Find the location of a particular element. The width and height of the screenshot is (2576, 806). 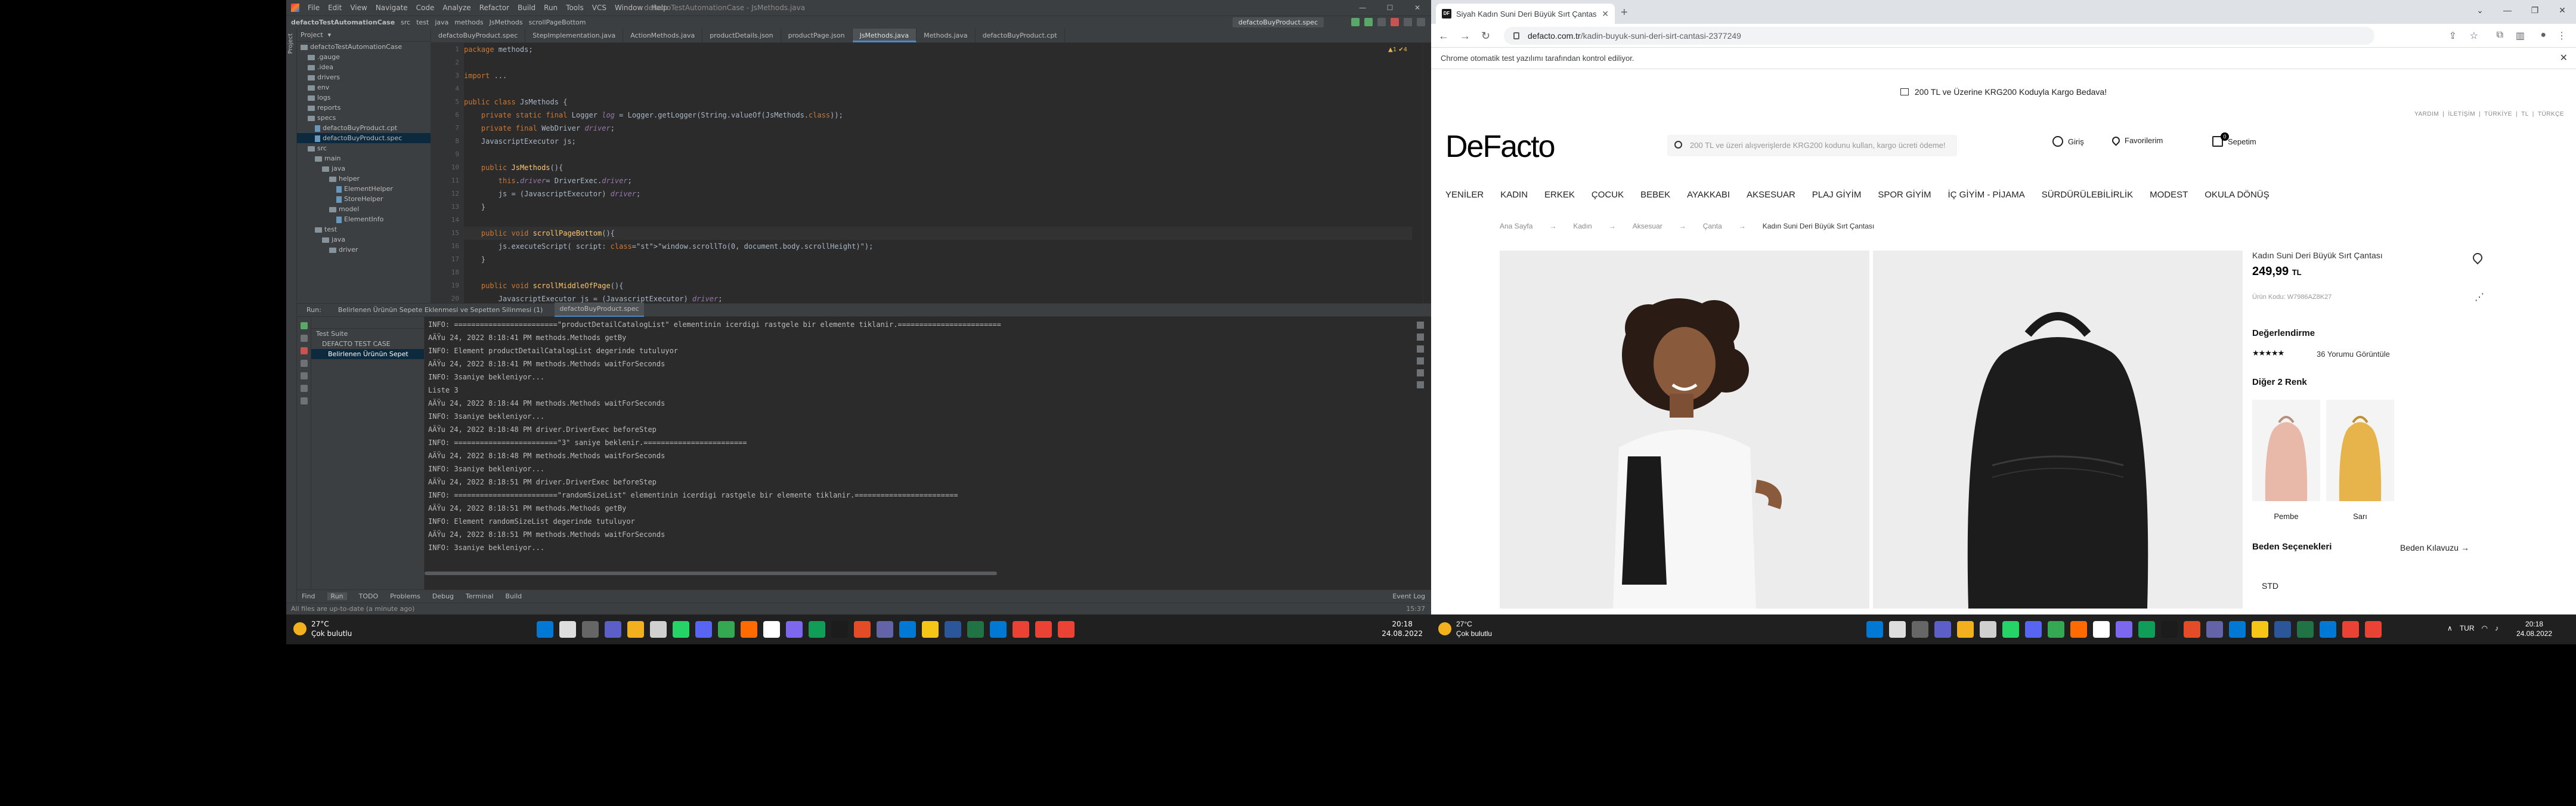

crumb-class: JsMethods is located at coordinates (507, 22).